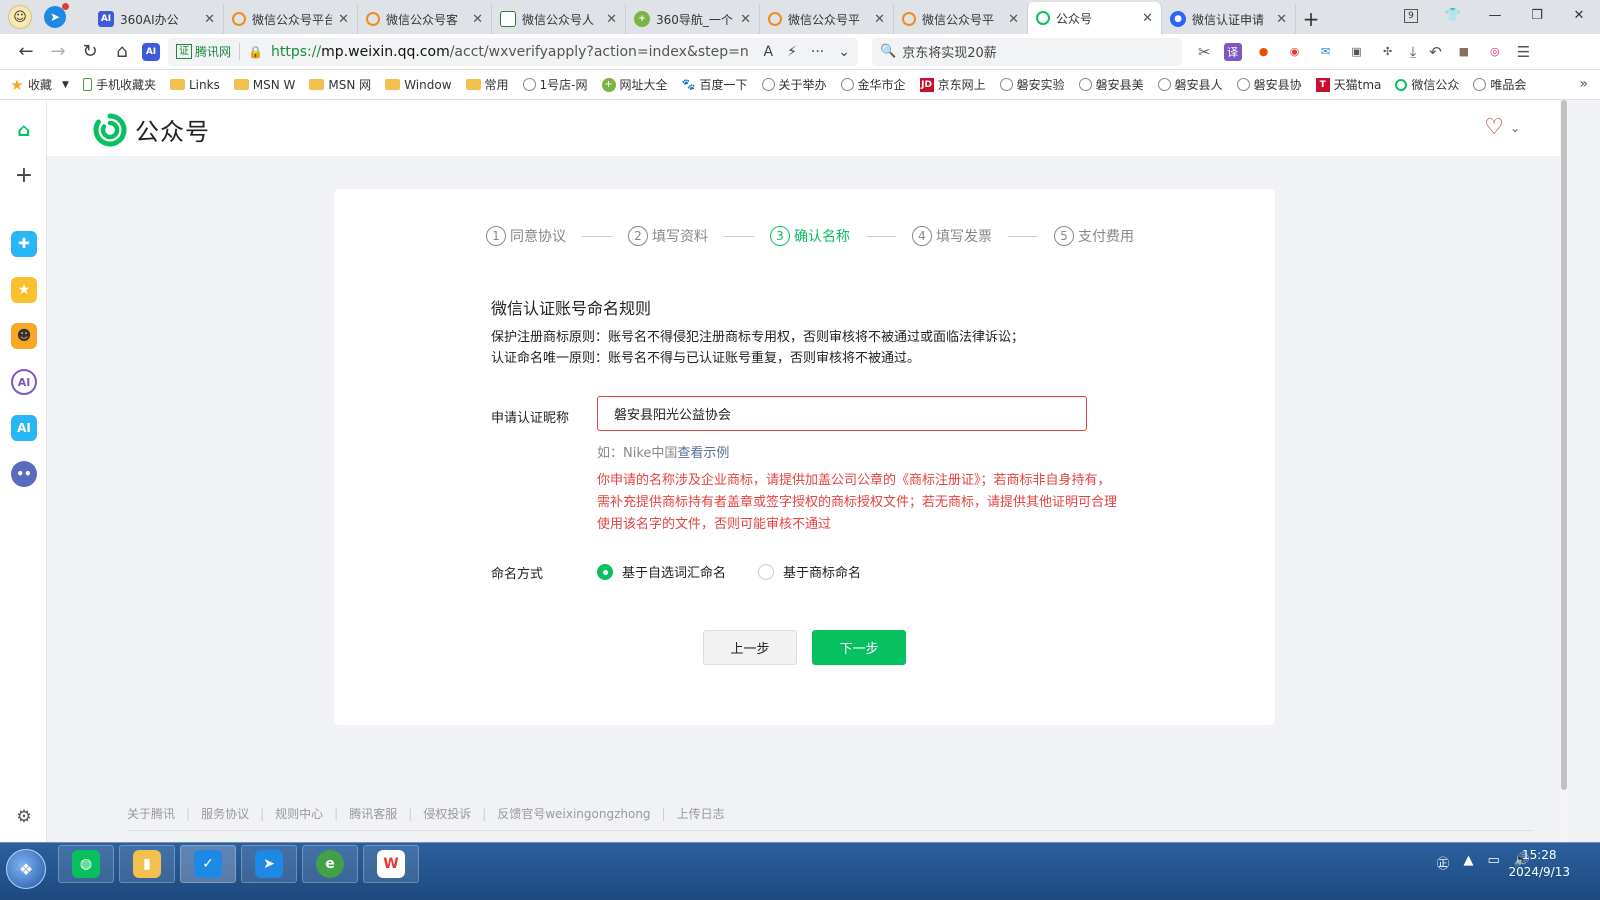 This screenshot has height=900, width=1600. What do you see at coordinates (119, 84) in the screenshot?
I see `bookmark-item: 手机收藏夹` at bounding box center [119, 84].